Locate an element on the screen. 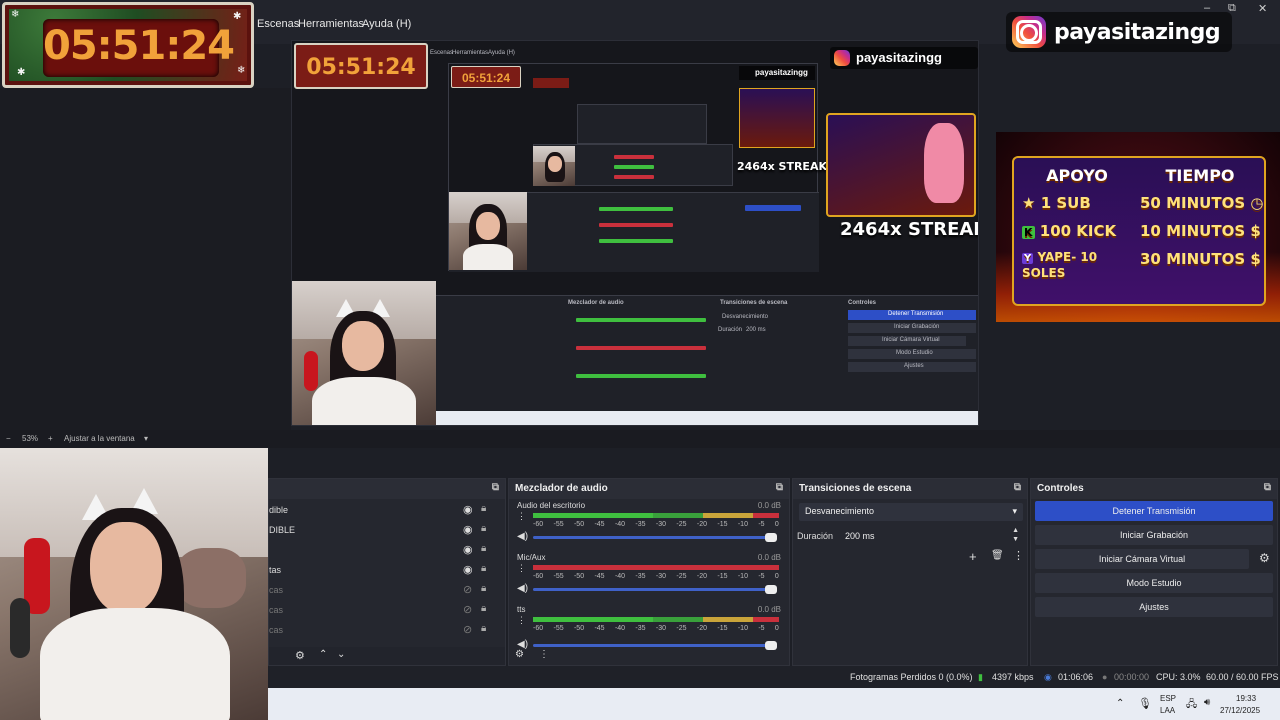  volume-icon: 🔊︎ is located at coordinates (1207, 702).